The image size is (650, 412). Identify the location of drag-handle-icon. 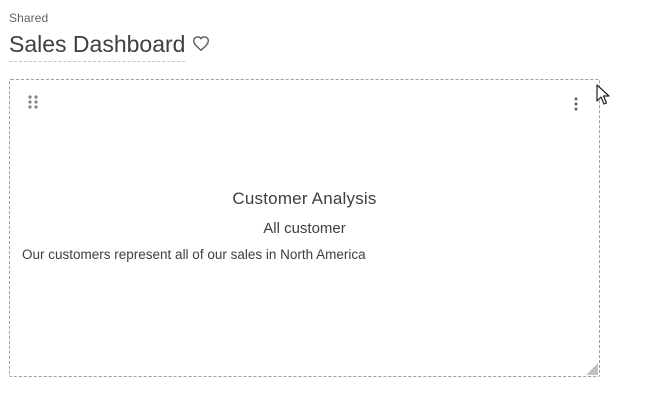
(33, 103).